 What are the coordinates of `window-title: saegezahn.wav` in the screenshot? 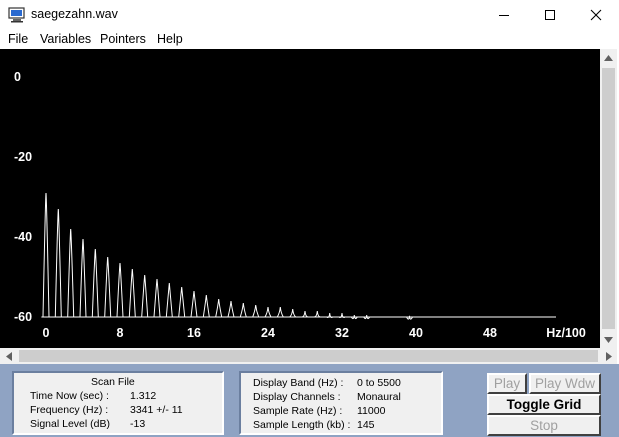 It's located at (74, 14).